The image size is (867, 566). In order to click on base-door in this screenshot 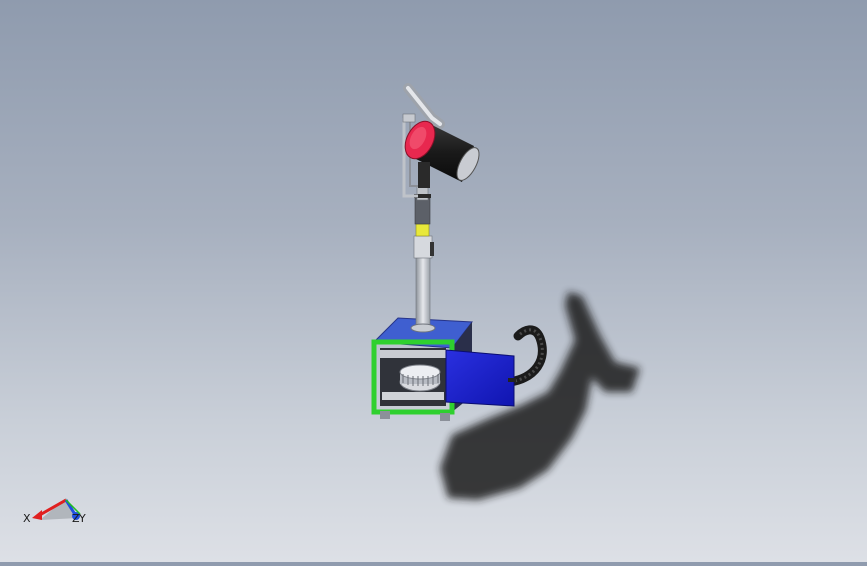, I will do `click(480, 378)`.